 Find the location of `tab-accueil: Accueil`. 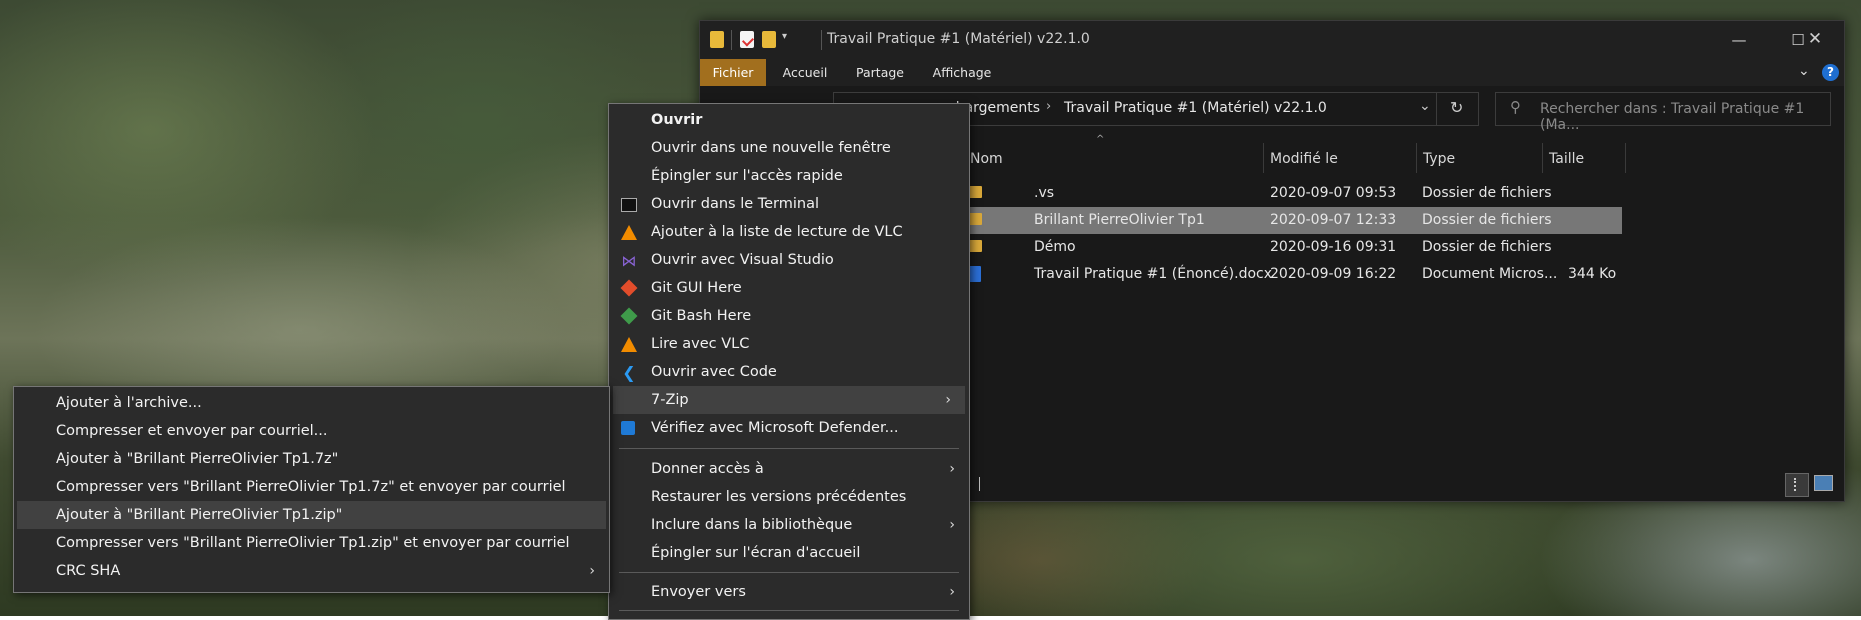

tab-accueil: Accueil is located at coordinates (805, 72).